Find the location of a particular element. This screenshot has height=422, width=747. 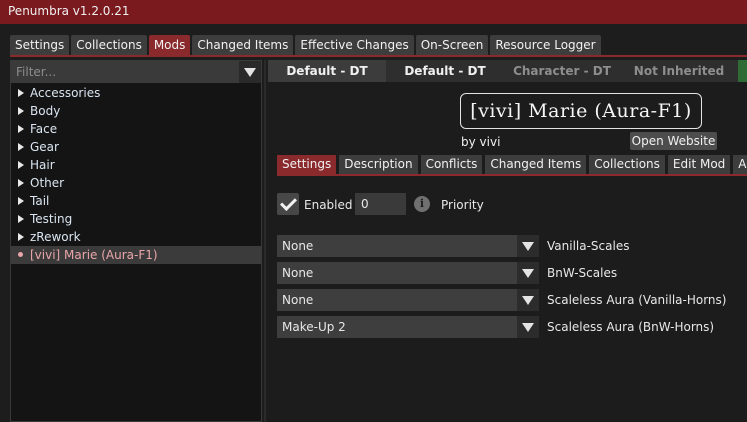

mod-tab-settings: Settings is located at coordinates (307, 164).